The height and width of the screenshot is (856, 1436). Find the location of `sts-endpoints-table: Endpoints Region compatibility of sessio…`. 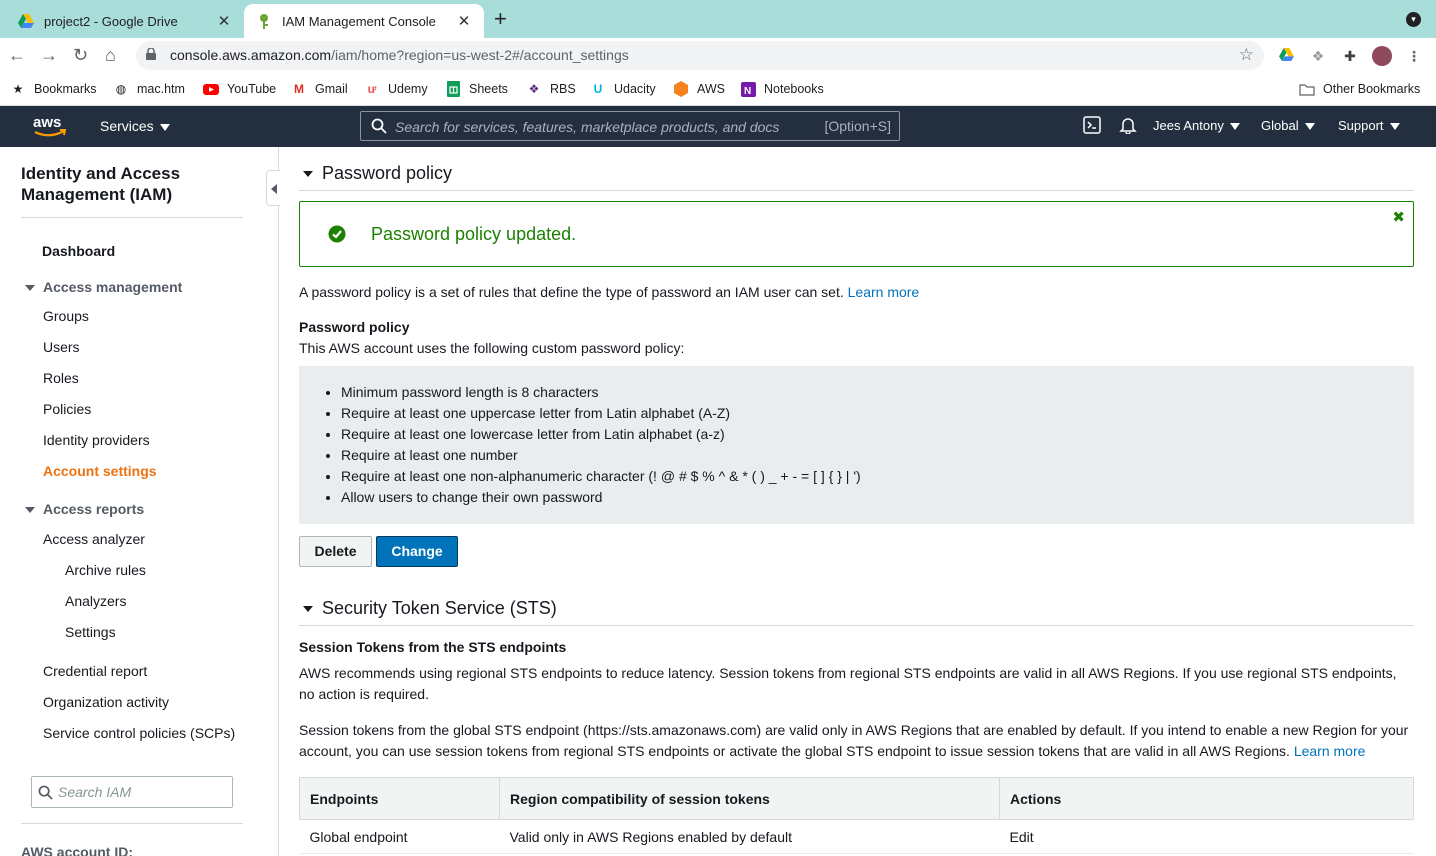

sts-endpoints-table: Endpoints Region compatibility of sessio… is located at coordinates (856, 815).